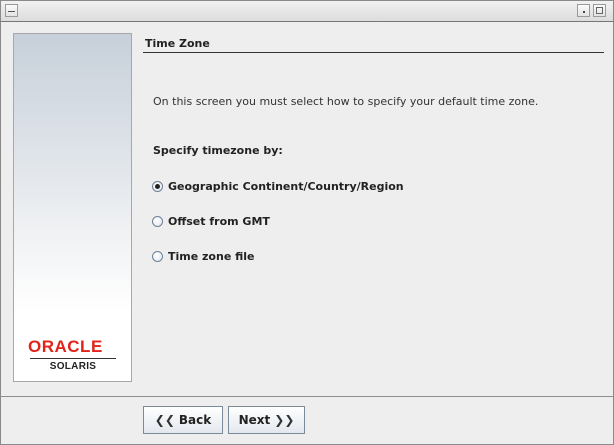 This screenshot has height=445, width=614. What do you see at coordinates (307, 11) in the screenshot?
I see `title-bar` at bounding box center [307, 11].